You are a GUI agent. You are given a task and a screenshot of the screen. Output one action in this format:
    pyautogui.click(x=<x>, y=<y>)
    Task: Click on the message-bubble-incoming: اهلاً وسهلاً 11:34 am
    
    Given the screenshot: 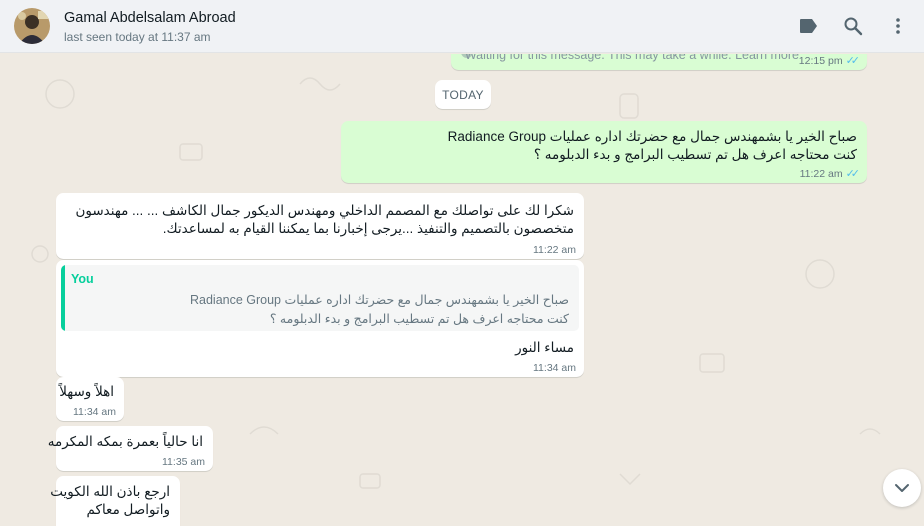 What is the action you would take?
    pyautogui.click(x=90, y=399)
    